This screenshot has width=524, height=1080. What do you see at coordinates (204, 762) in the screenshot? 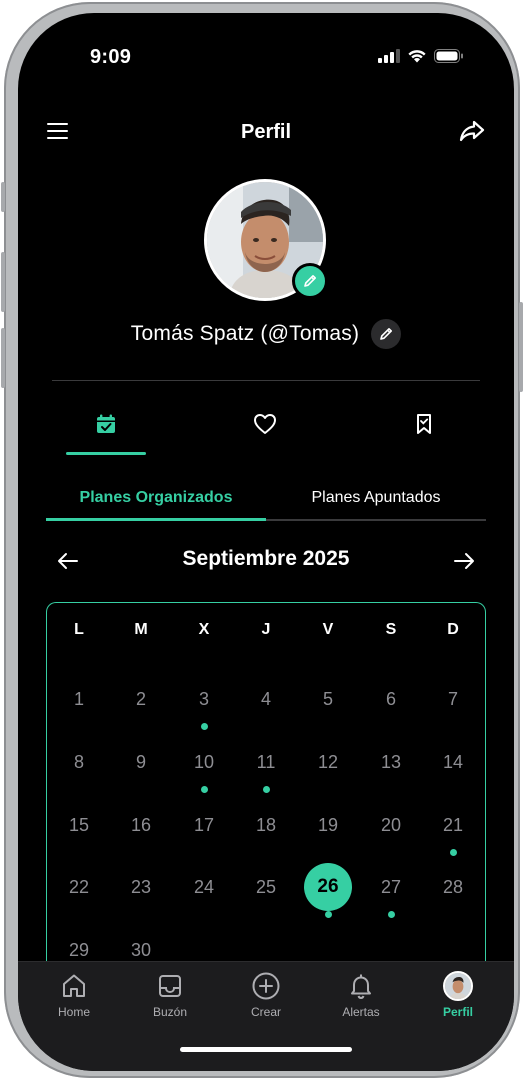
I see `calendar-day: 10` at bounding box center [204, 762].